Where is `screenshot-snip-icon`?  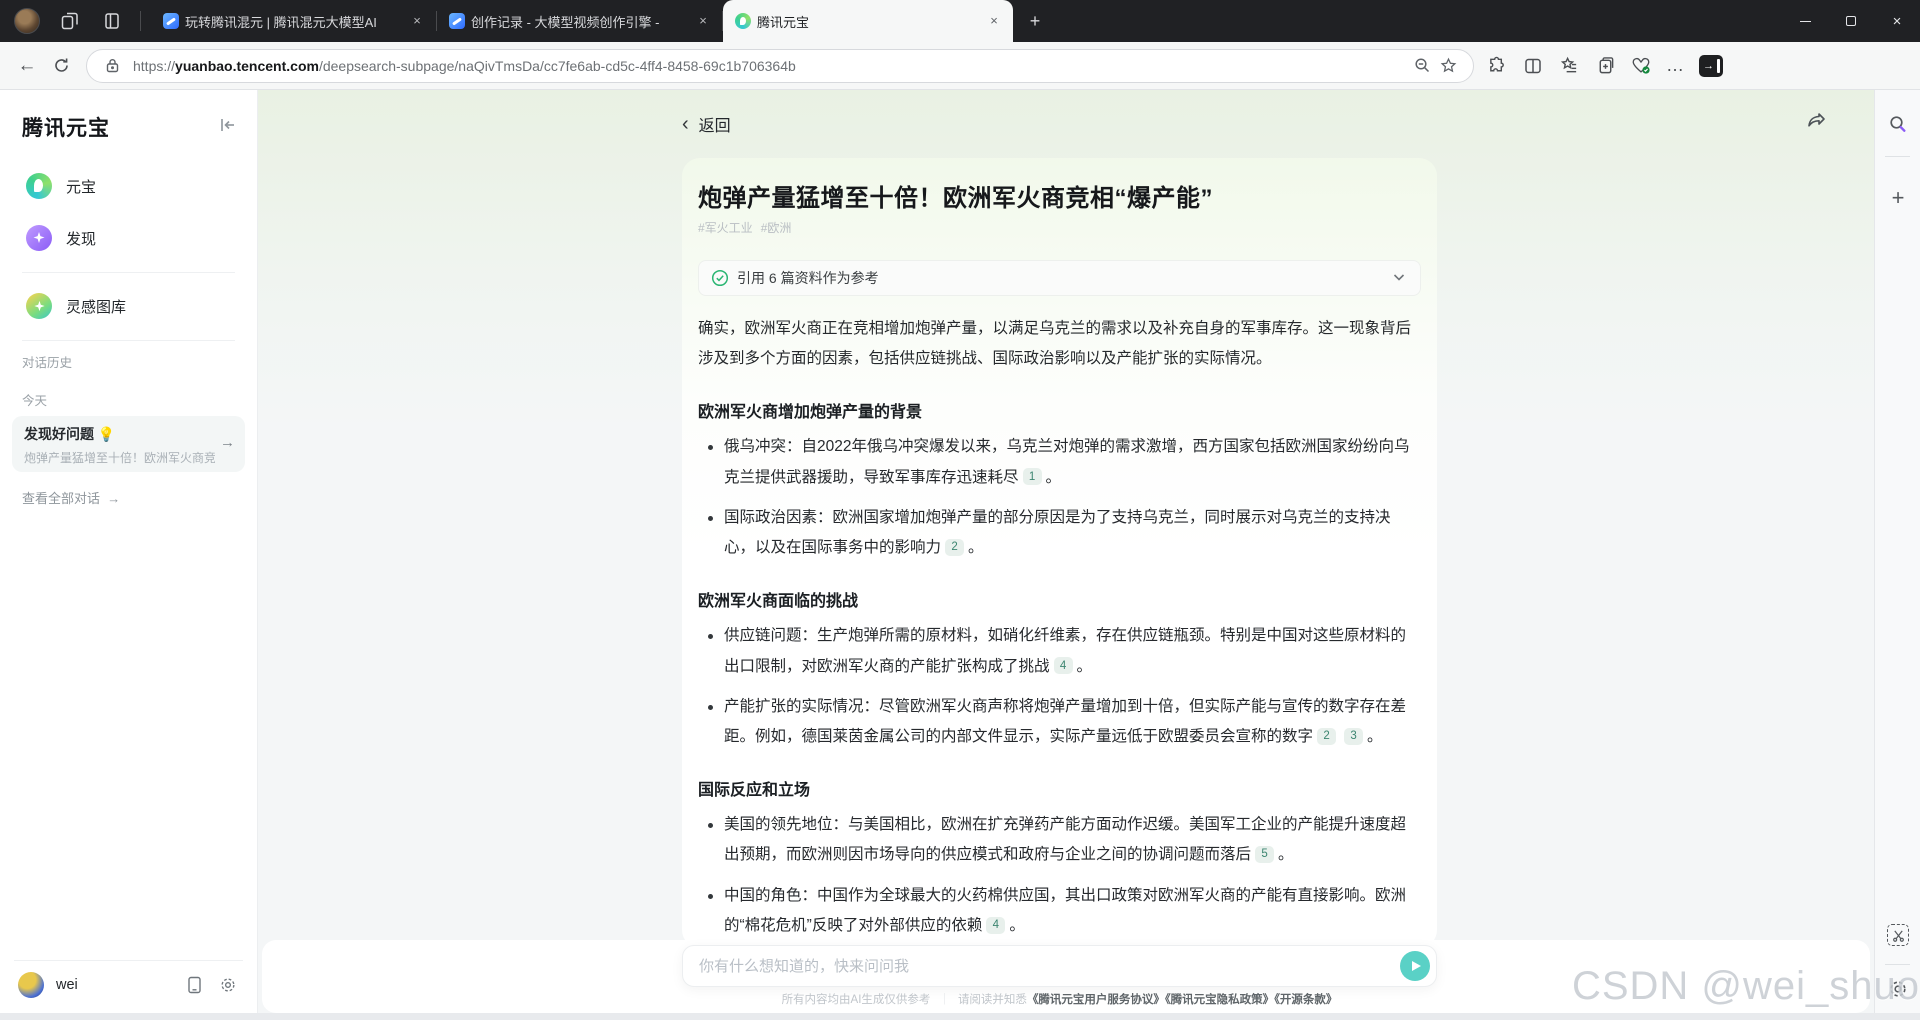
screenshot-snip-icon is located at coordinates (1898, 935).